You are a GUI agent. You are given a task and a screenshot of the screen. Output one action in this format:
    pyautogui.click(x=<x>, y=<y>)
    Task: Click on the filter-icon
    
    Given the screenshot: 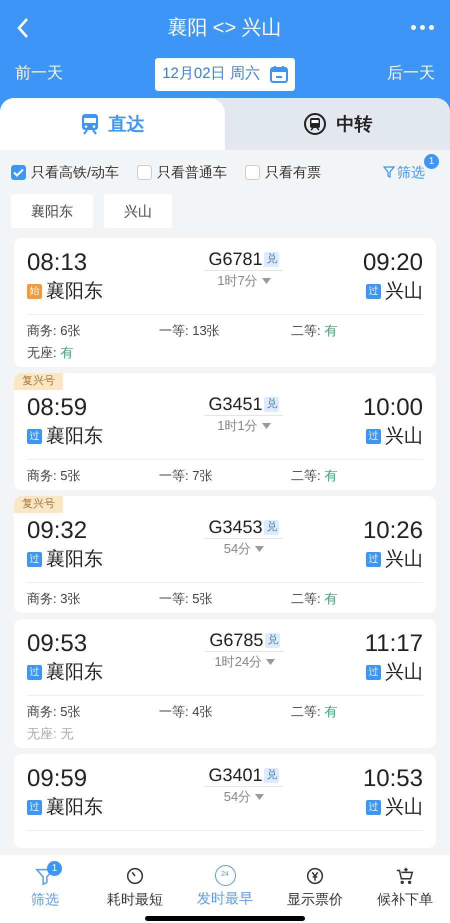 What is the action you would take?
    pyautogui.click(x=389, y=172)
    